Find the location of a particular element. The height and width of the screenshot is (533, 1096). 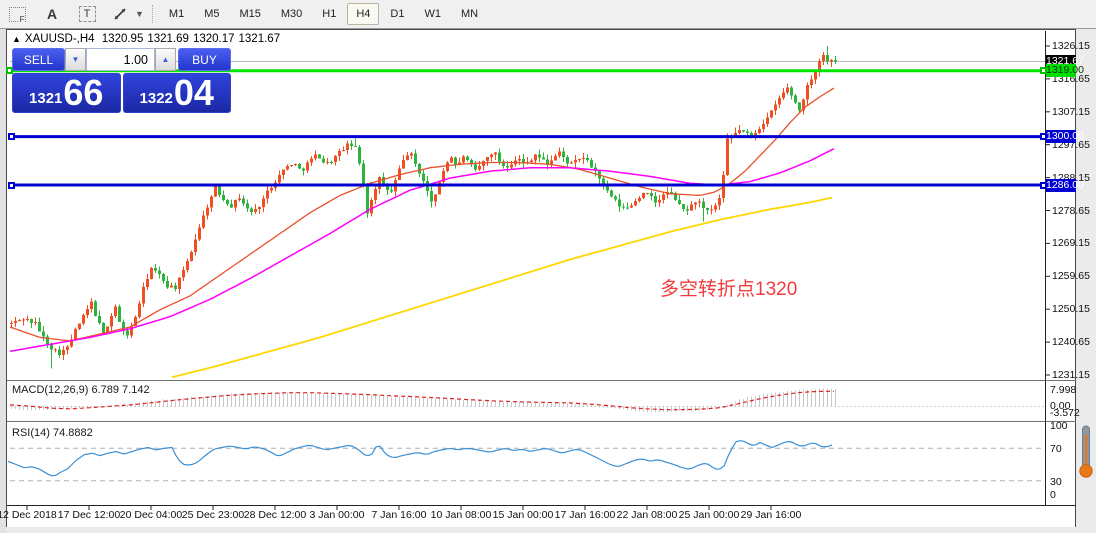

toolbar-separator is located at coordinates (152, 14).